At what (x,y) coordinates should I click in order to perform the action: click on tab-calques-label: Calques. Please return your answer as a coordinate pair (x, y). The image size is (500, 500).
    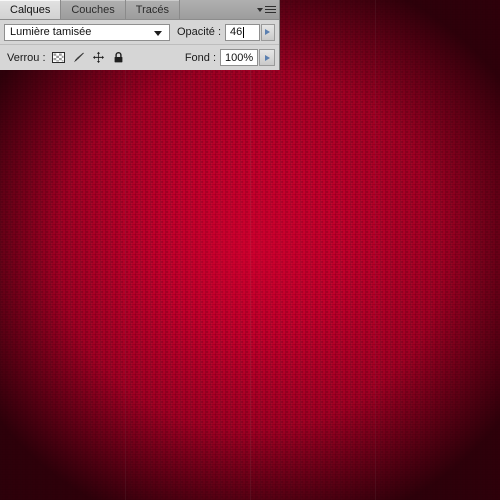
    Looking at the image, I should click on (30, 9).